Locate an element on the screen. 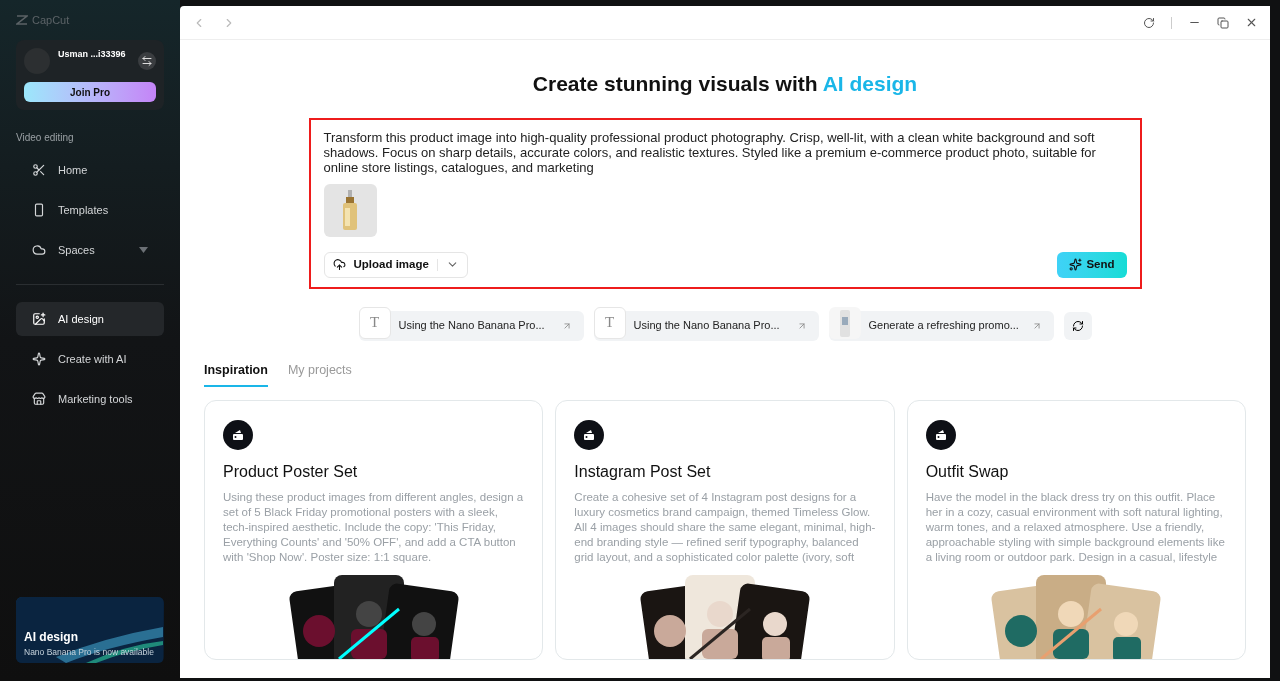 Image resolution: width=1280 pixels, height=681 pixels. upload-icon is located at coordinates (339, 264).